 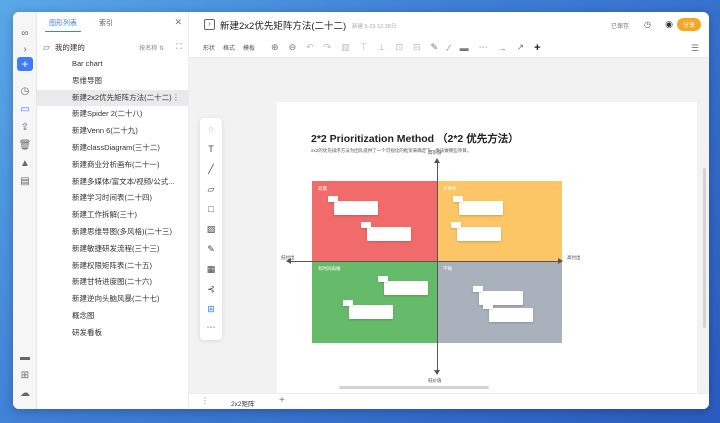 I want to click on distribute-icon: ⊥, so click(x=382, y=47).